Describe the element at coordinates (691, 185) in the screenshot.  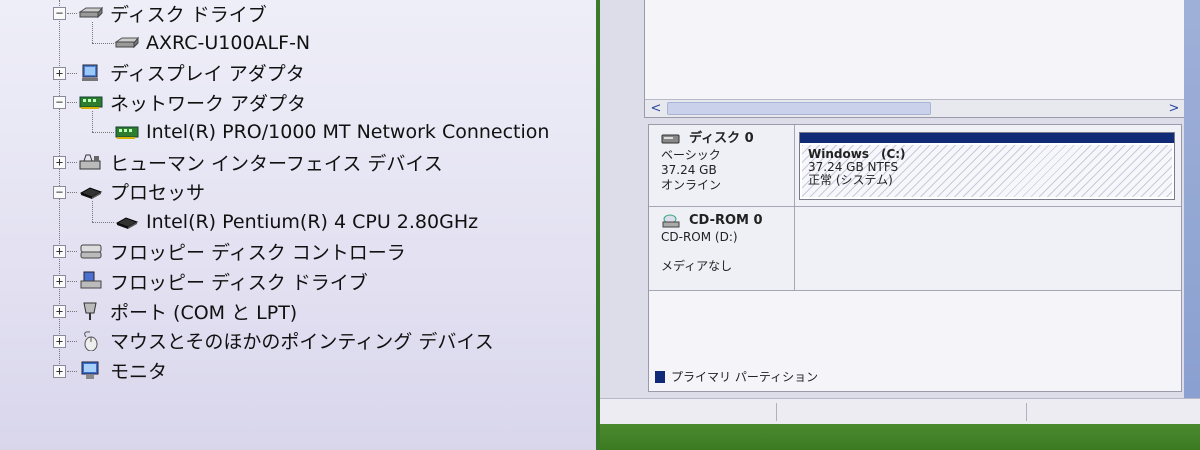
I see `disk0-status: オンライン` at that location.